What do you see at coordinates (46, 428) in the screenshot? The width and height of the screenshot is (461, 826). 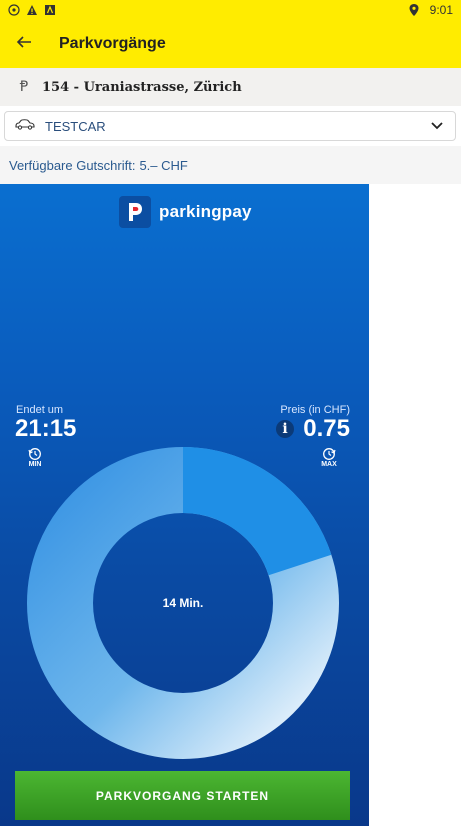 I see `end-time-value: 21:15` at bounding box center [46, 428].